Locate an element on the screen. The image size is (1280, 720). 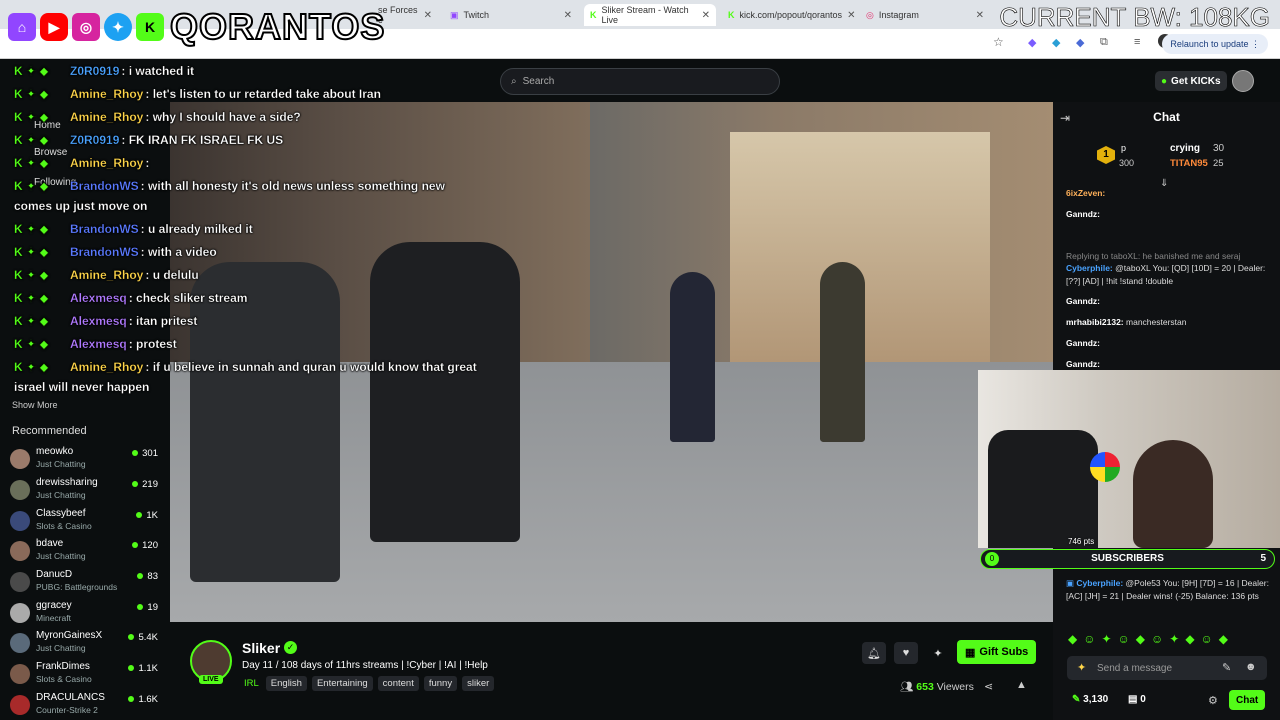
follow-button: ♥ is located at coordinates (906, 653).